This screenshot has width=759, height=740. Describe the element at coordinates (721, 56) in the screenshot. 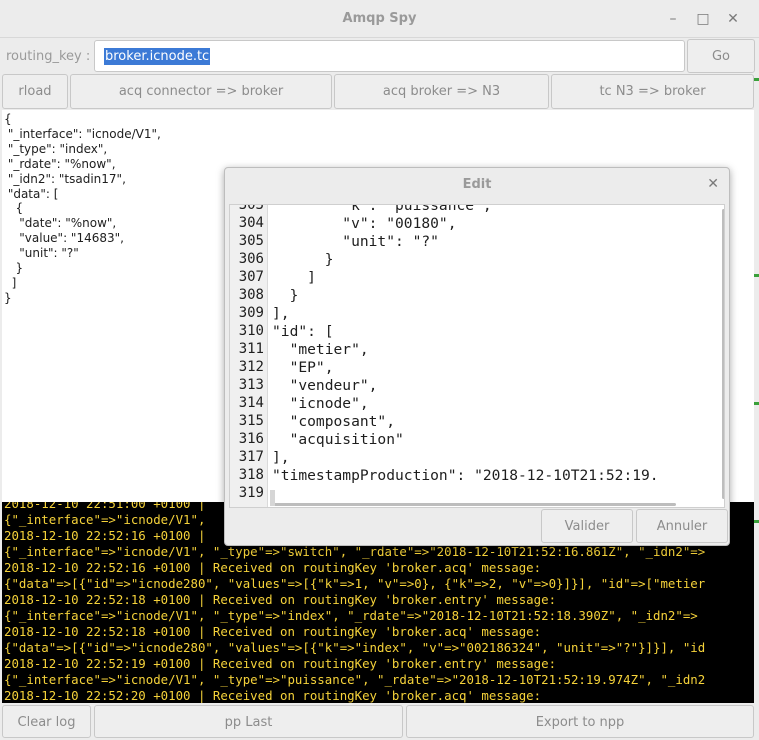

I see `go-button: Go` at that location.